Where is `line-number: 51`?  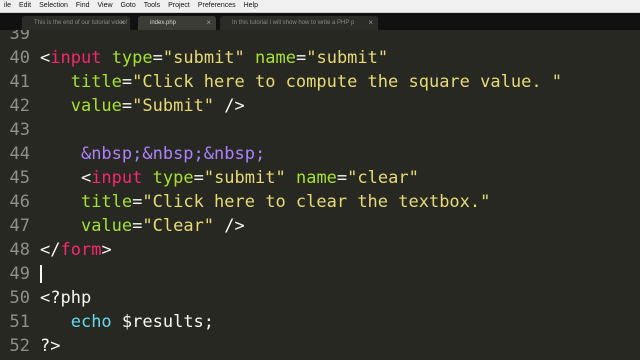
line-number: 51 is located at coordinates (19, 322).